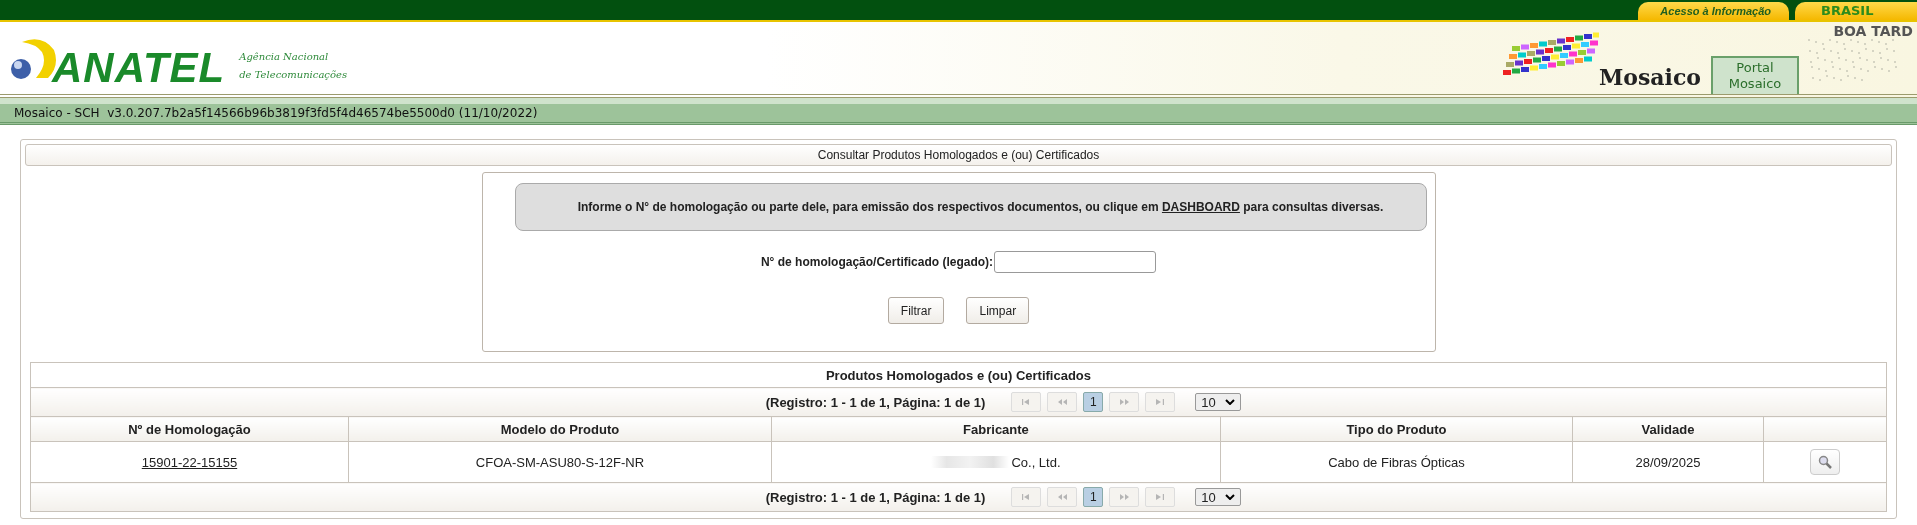 This screenshot has height=525, width=1917. What do you see at coordinates (1075, 262) in the screenshot?
I see `input-field` at bounding box center [1075, 262].